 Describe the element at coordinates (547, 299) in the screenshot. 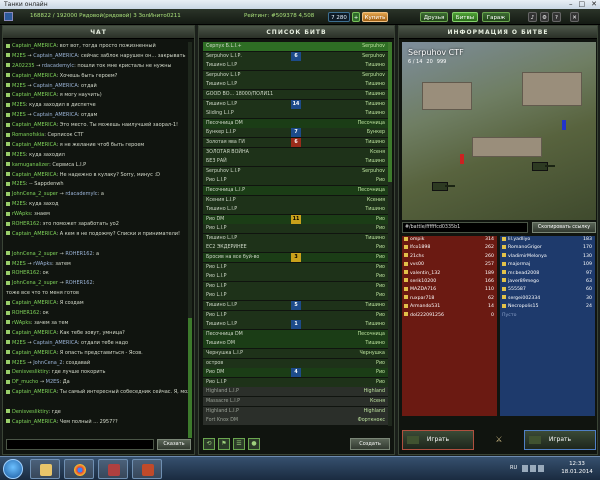

I see `player-row: sergei002334 30` at that location.